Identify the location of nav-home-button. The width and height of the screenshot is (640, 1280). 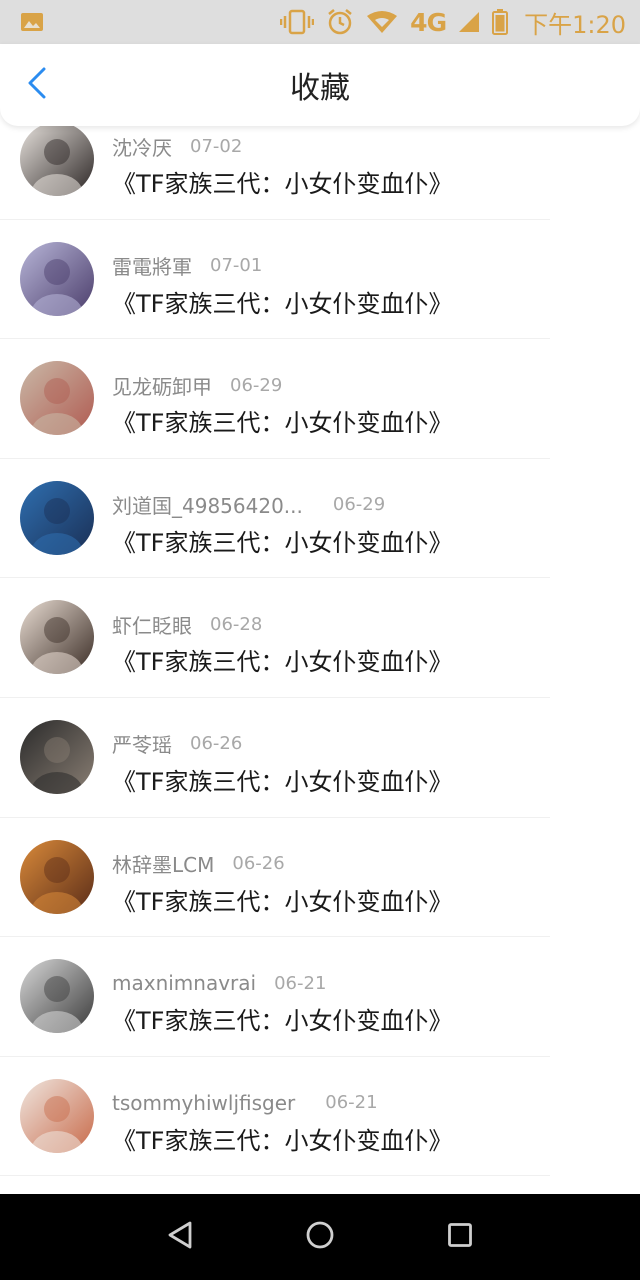
(320, 1237).